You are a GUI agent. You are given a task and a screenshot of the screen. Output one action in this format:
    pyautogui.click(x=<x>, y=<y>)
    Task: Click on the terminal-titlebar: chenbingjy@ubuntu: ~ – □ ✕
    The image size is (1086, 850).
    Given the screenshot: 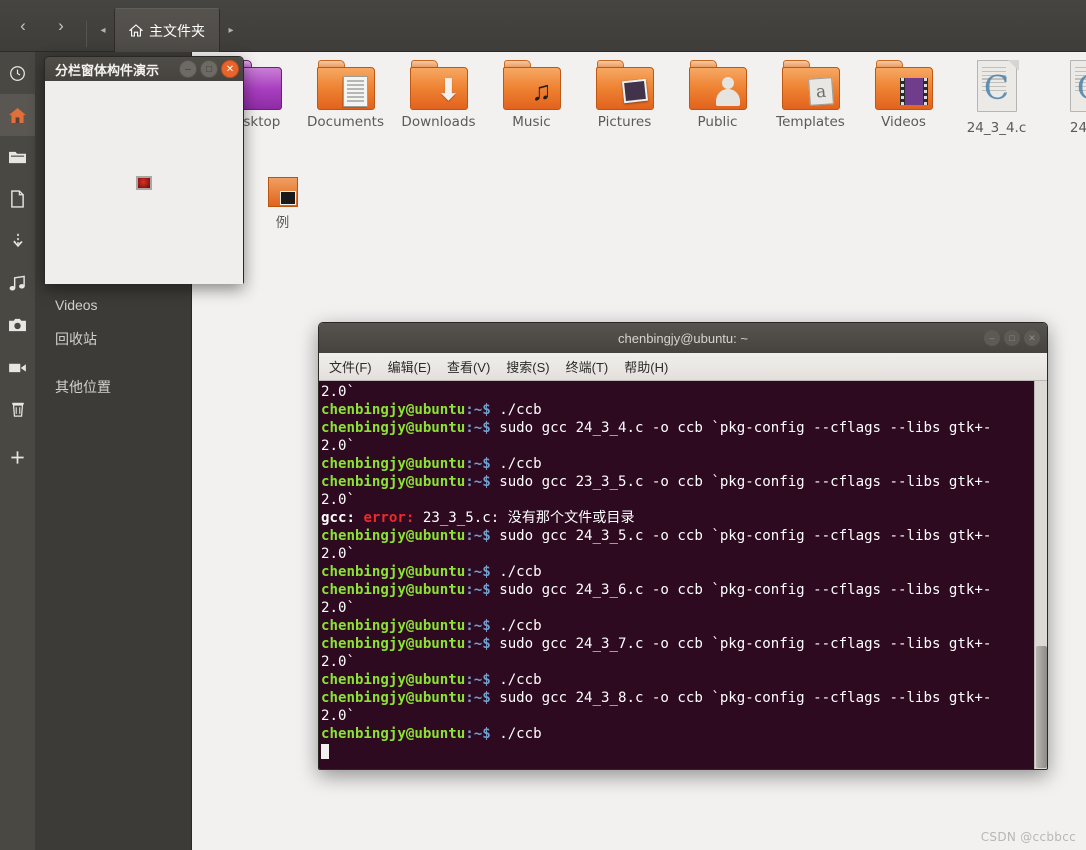 What is the action you would take?
    pyautogui.click(x=683, y=338)
    